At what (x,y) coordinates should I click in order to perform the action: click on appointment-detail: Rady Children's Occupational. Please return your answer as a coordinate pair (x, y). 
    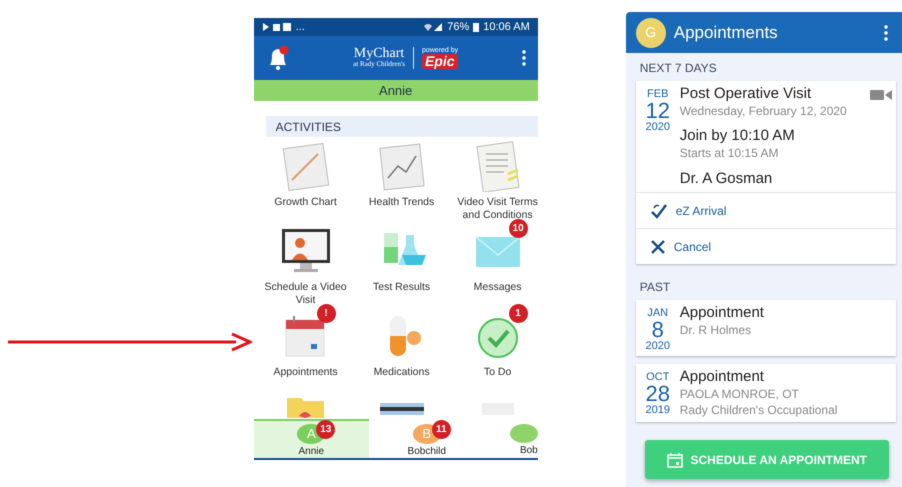
    Looking at the image, I should click on (759, 410).